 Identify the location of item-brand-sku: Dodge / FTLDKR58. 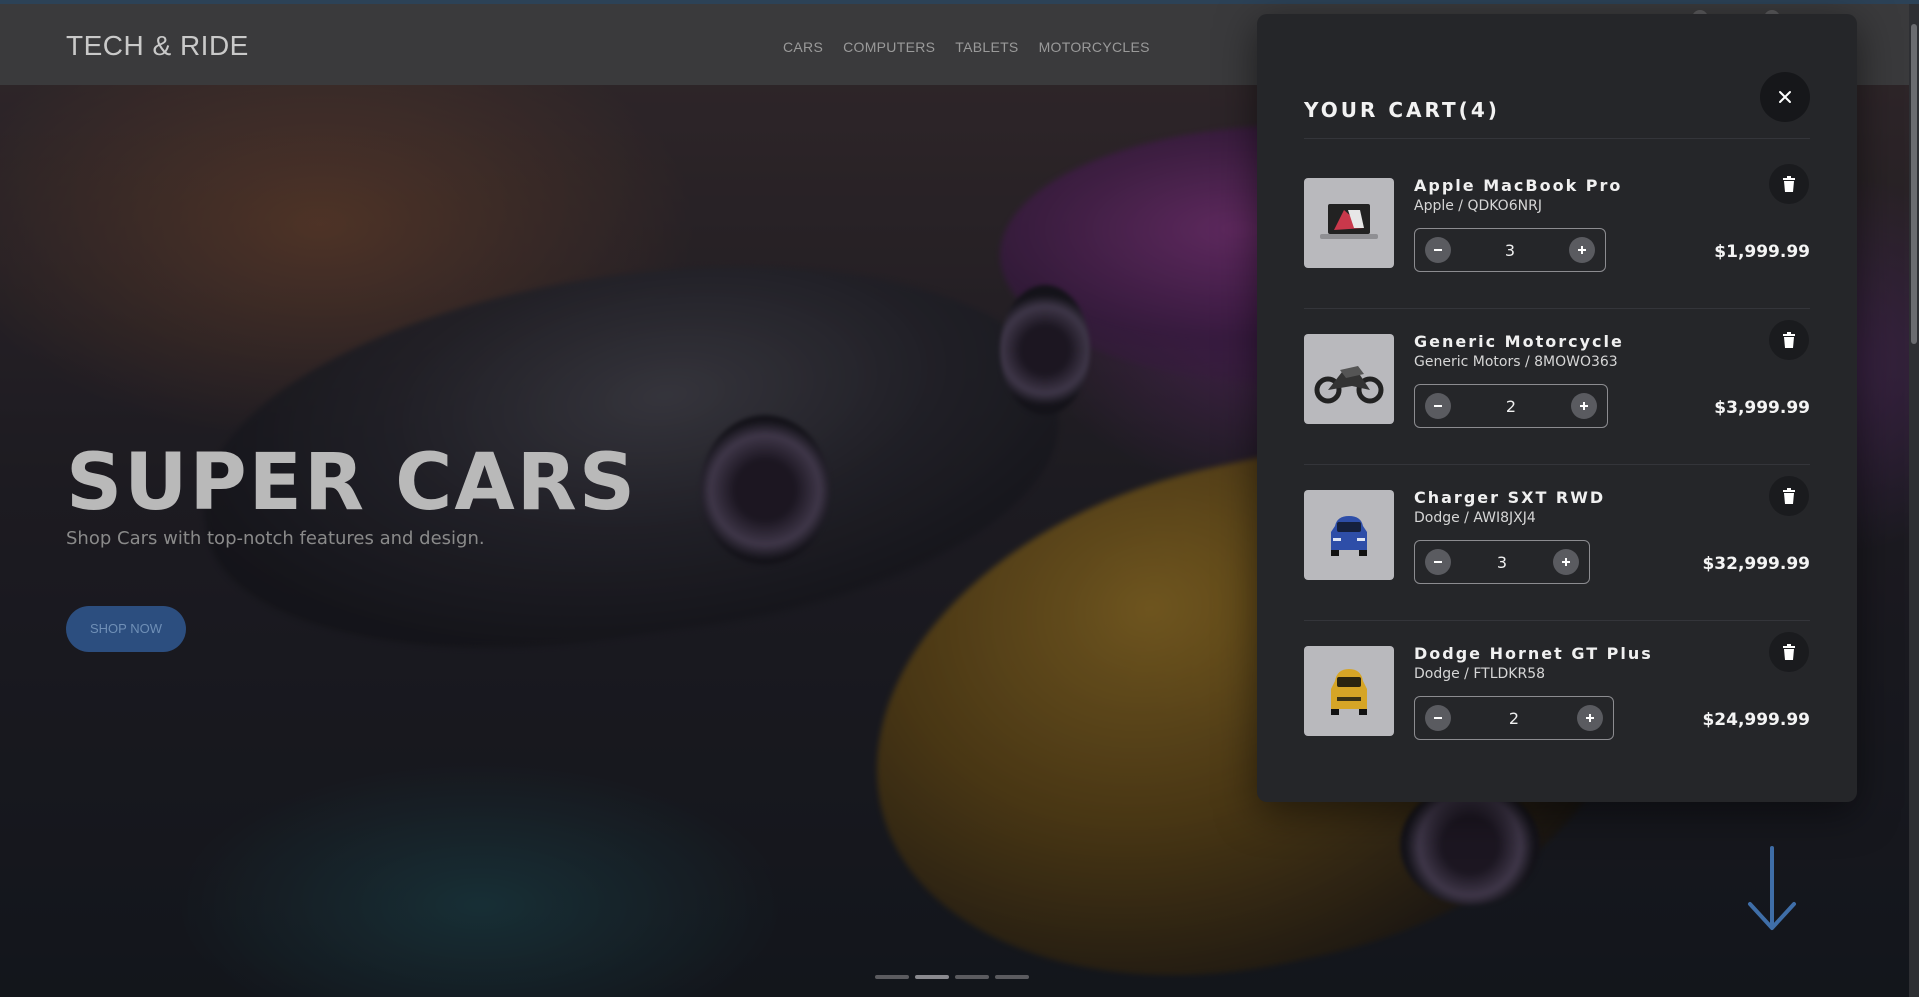
(1480, 674).